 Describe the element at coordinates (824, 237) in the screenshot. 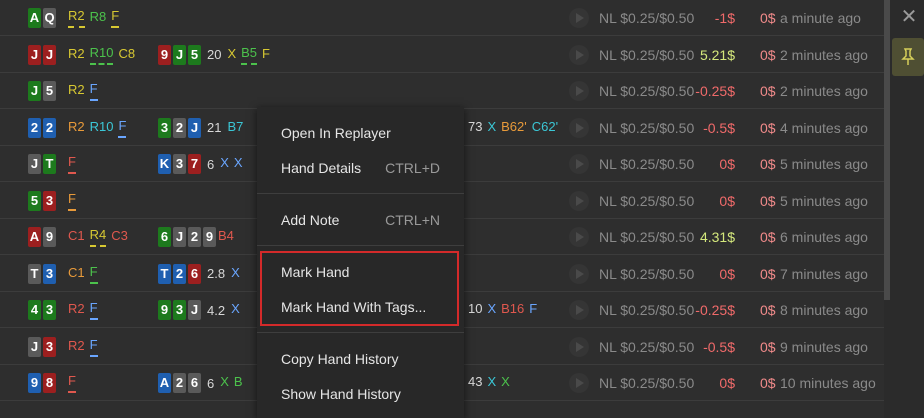

I see `timestamp: 6 minutes ago` at that location.